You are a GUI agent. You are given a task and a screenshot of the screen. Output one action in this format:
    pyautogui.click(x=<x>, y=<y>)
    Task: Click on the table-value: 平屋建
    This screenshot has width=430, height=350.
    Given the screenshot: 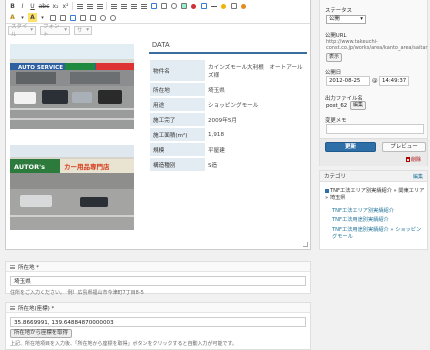 What is the action you would take?
    pyautogui.click(x=255, y=150)
    